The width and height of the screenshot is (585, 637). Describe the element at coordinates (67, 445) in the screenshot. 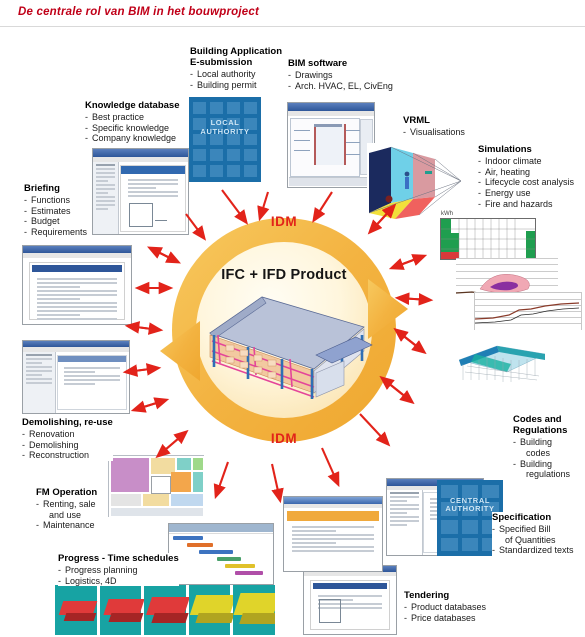

I see `label-demolishing-reuse-items: Renovation Demolishing Reconstruction` at that location.